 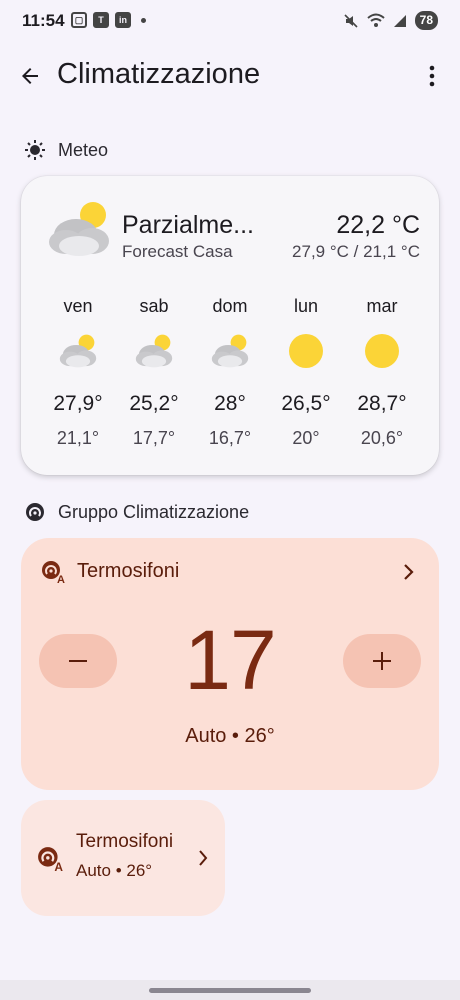 I want to click on forecast-min: 20,6°, so click(x=382, y=438).